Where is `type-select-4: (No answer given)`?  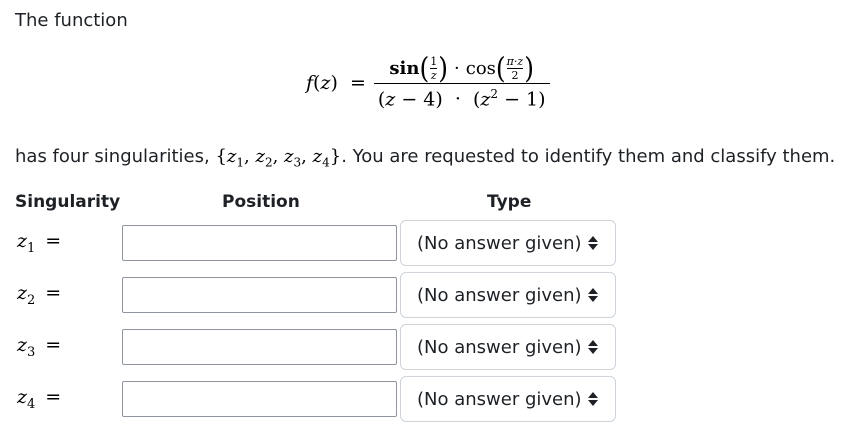 type-select-4: (No answer given) is located at coordinates (508, 399).